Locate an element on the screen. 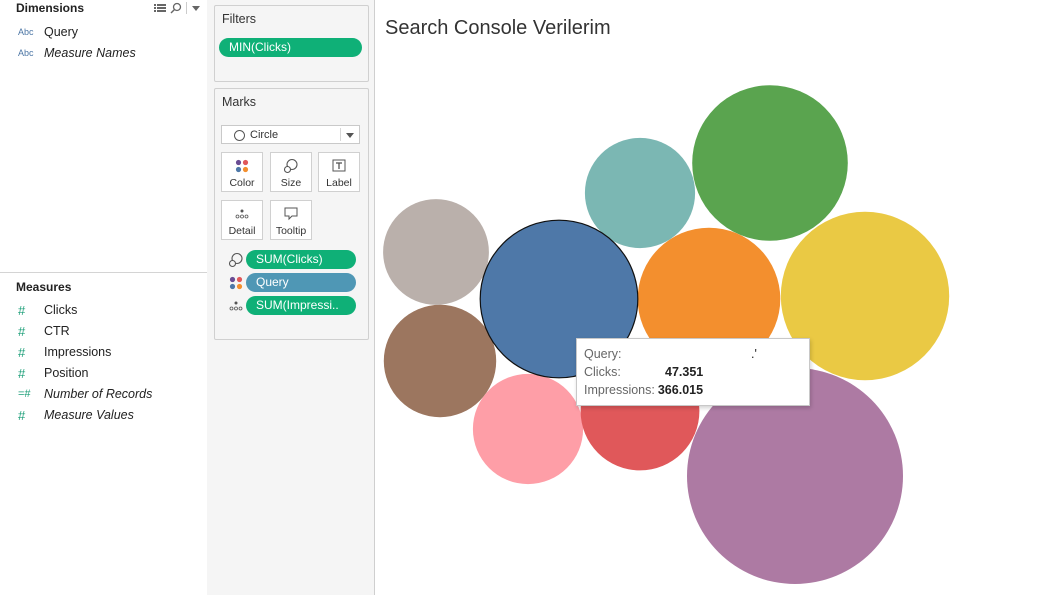  dimensions-title: Dimensions is located at coordinates (50, 8).